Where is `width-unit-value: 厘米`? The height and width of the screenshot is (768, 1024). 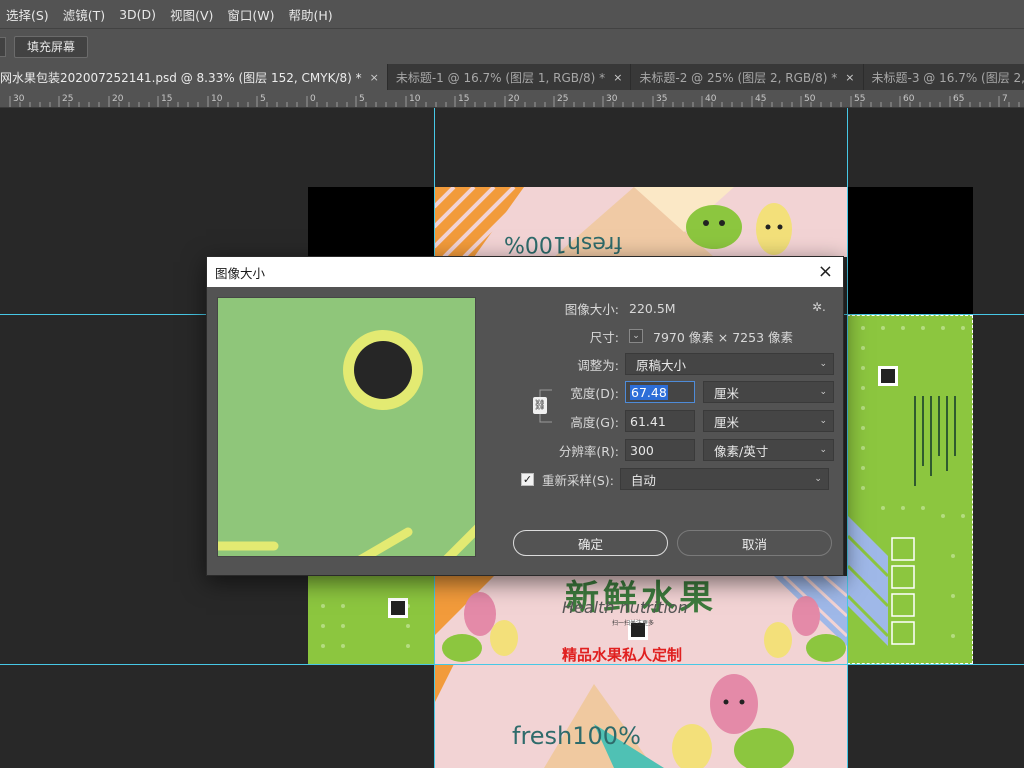
width-unit-value: 厘米 is located at coordinates (727, 393).